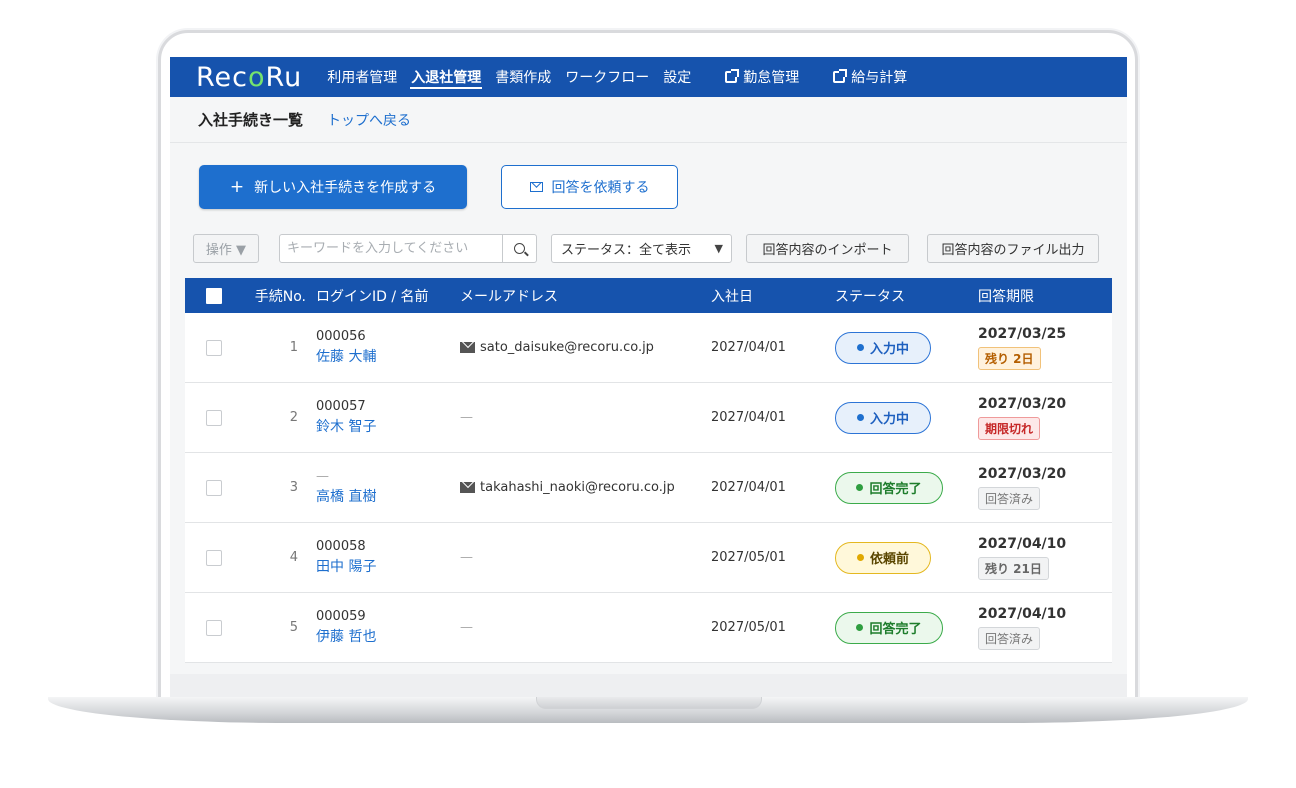  Describe the element at coordinates (388, 426) in the screenshot. I see `employee-name-link: 鈴木 智子` at that location.